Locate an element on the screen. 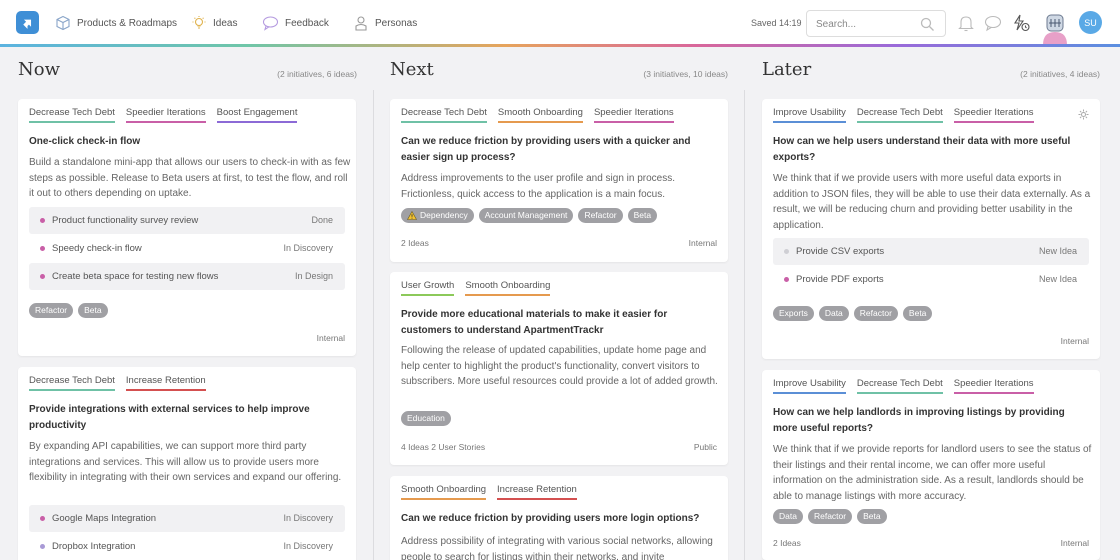 This screenshot has width=1120, height=560. list-item: Dropbox Integration In Discovery is located at coordinates (187, 546).